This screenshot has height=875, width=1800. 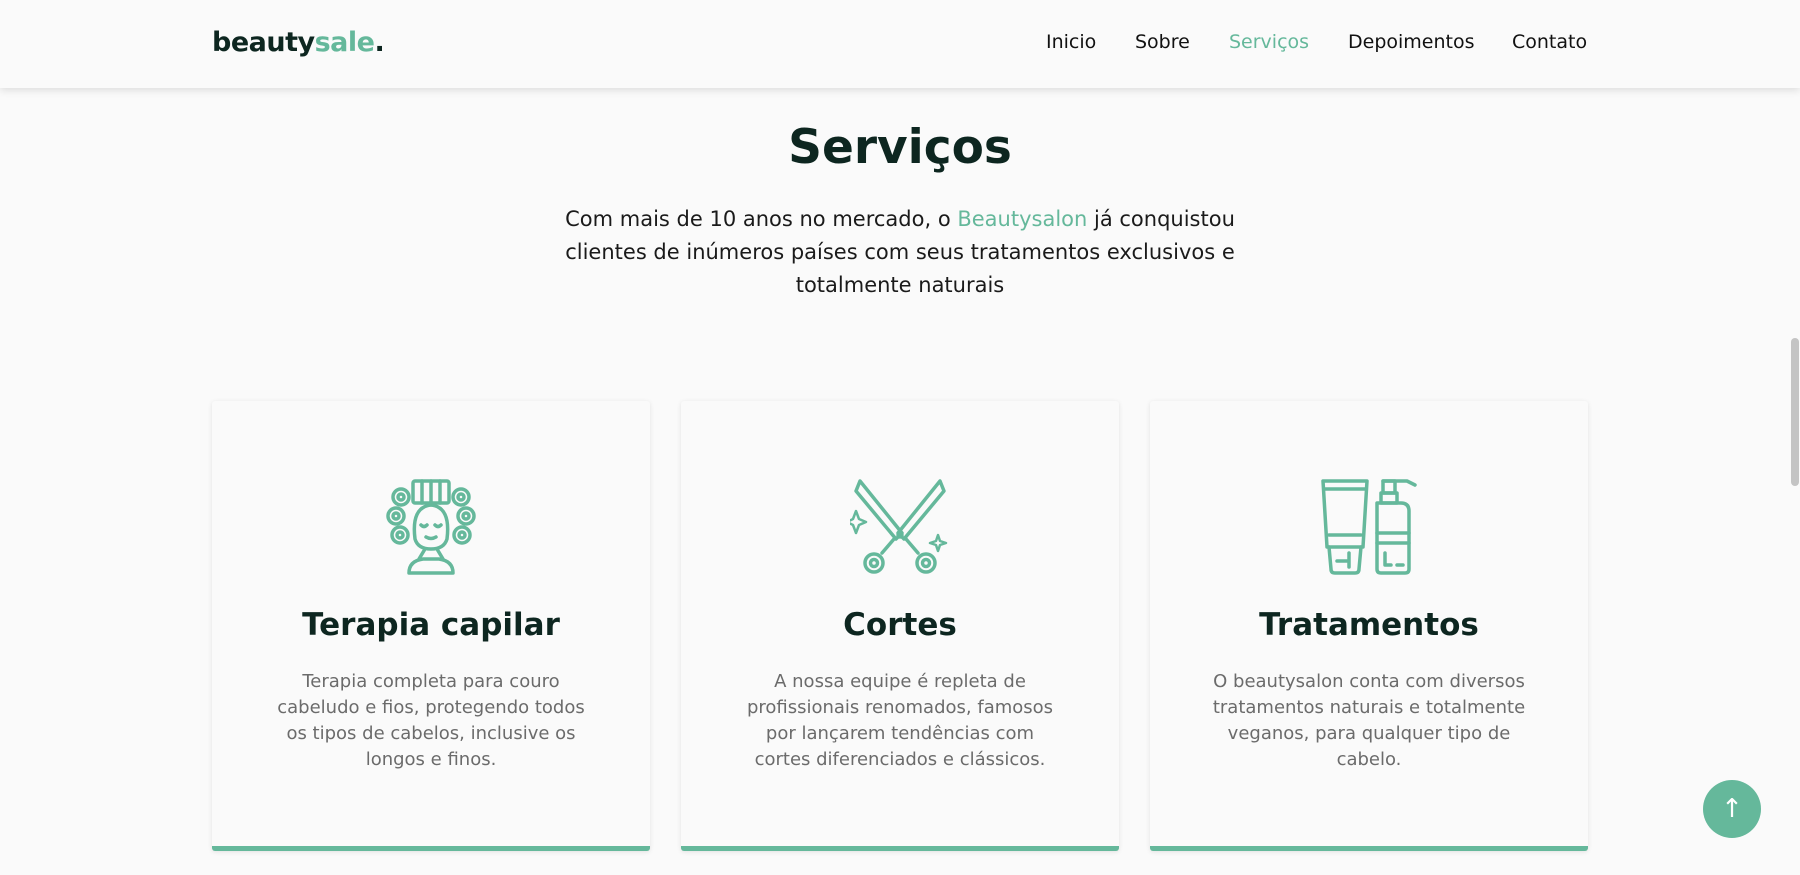 I want to click on nav-link-inicio: Inicio, so click(x=1071, y=42).